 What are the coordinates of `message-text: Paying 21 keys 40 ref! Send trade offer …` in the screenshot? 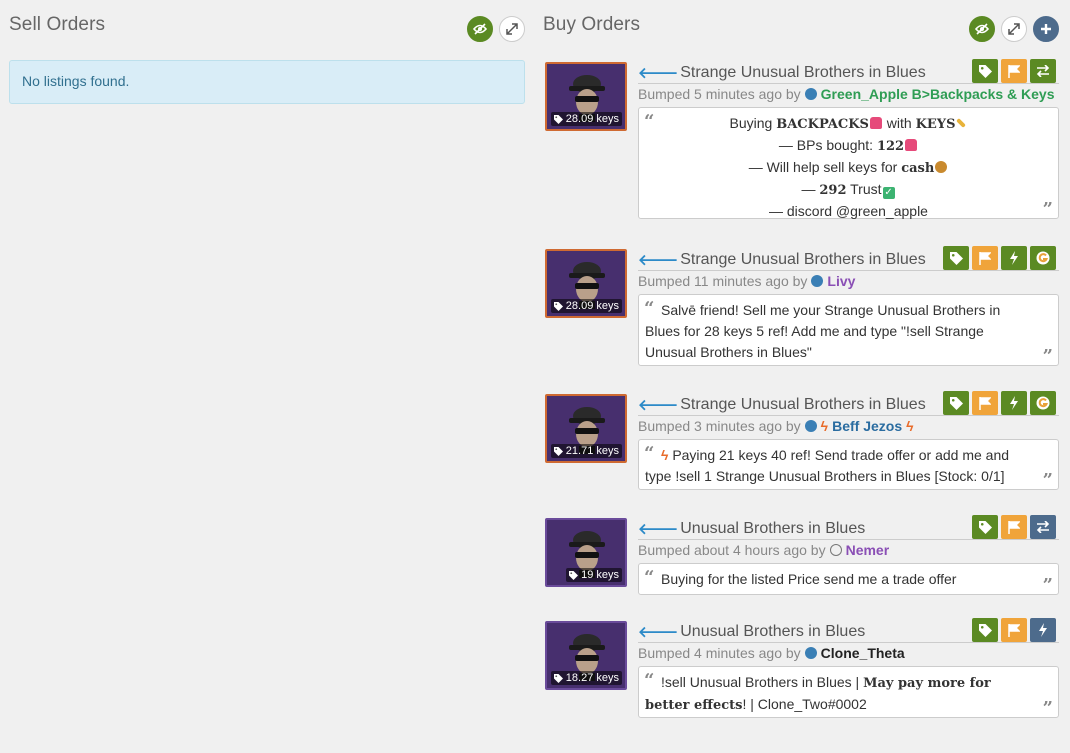 It's located at (827, 465).